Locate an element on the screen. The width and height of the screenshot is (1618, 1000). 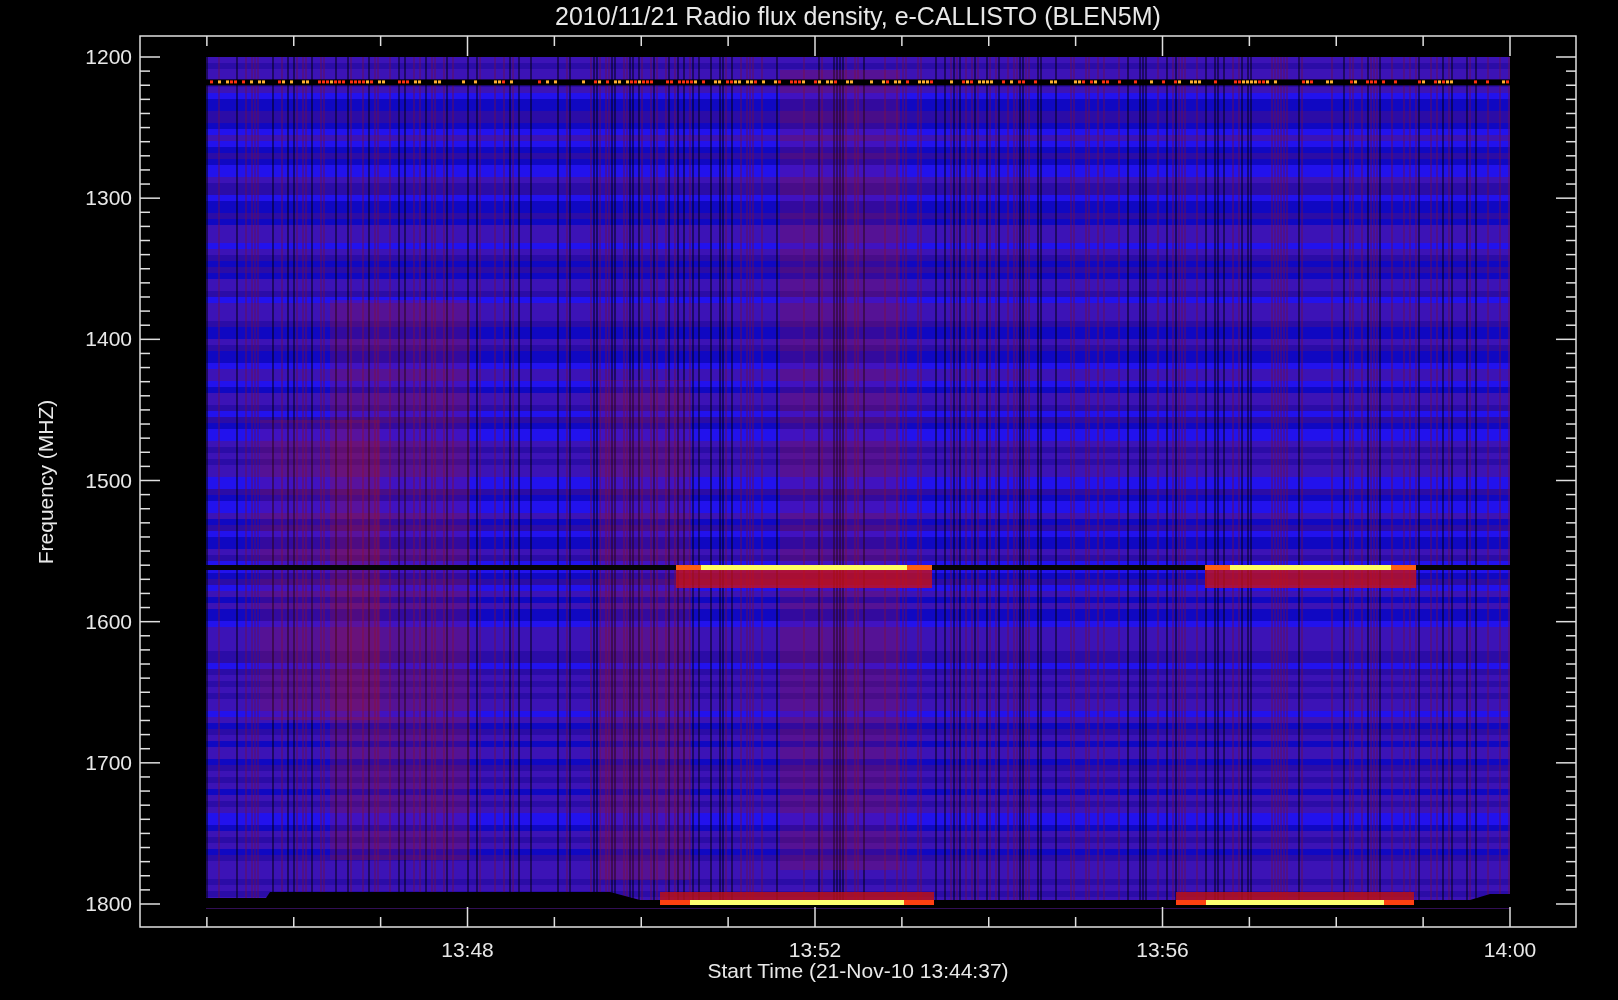
axis-tick-label: 13:52 is located at coordinates (815, 949).